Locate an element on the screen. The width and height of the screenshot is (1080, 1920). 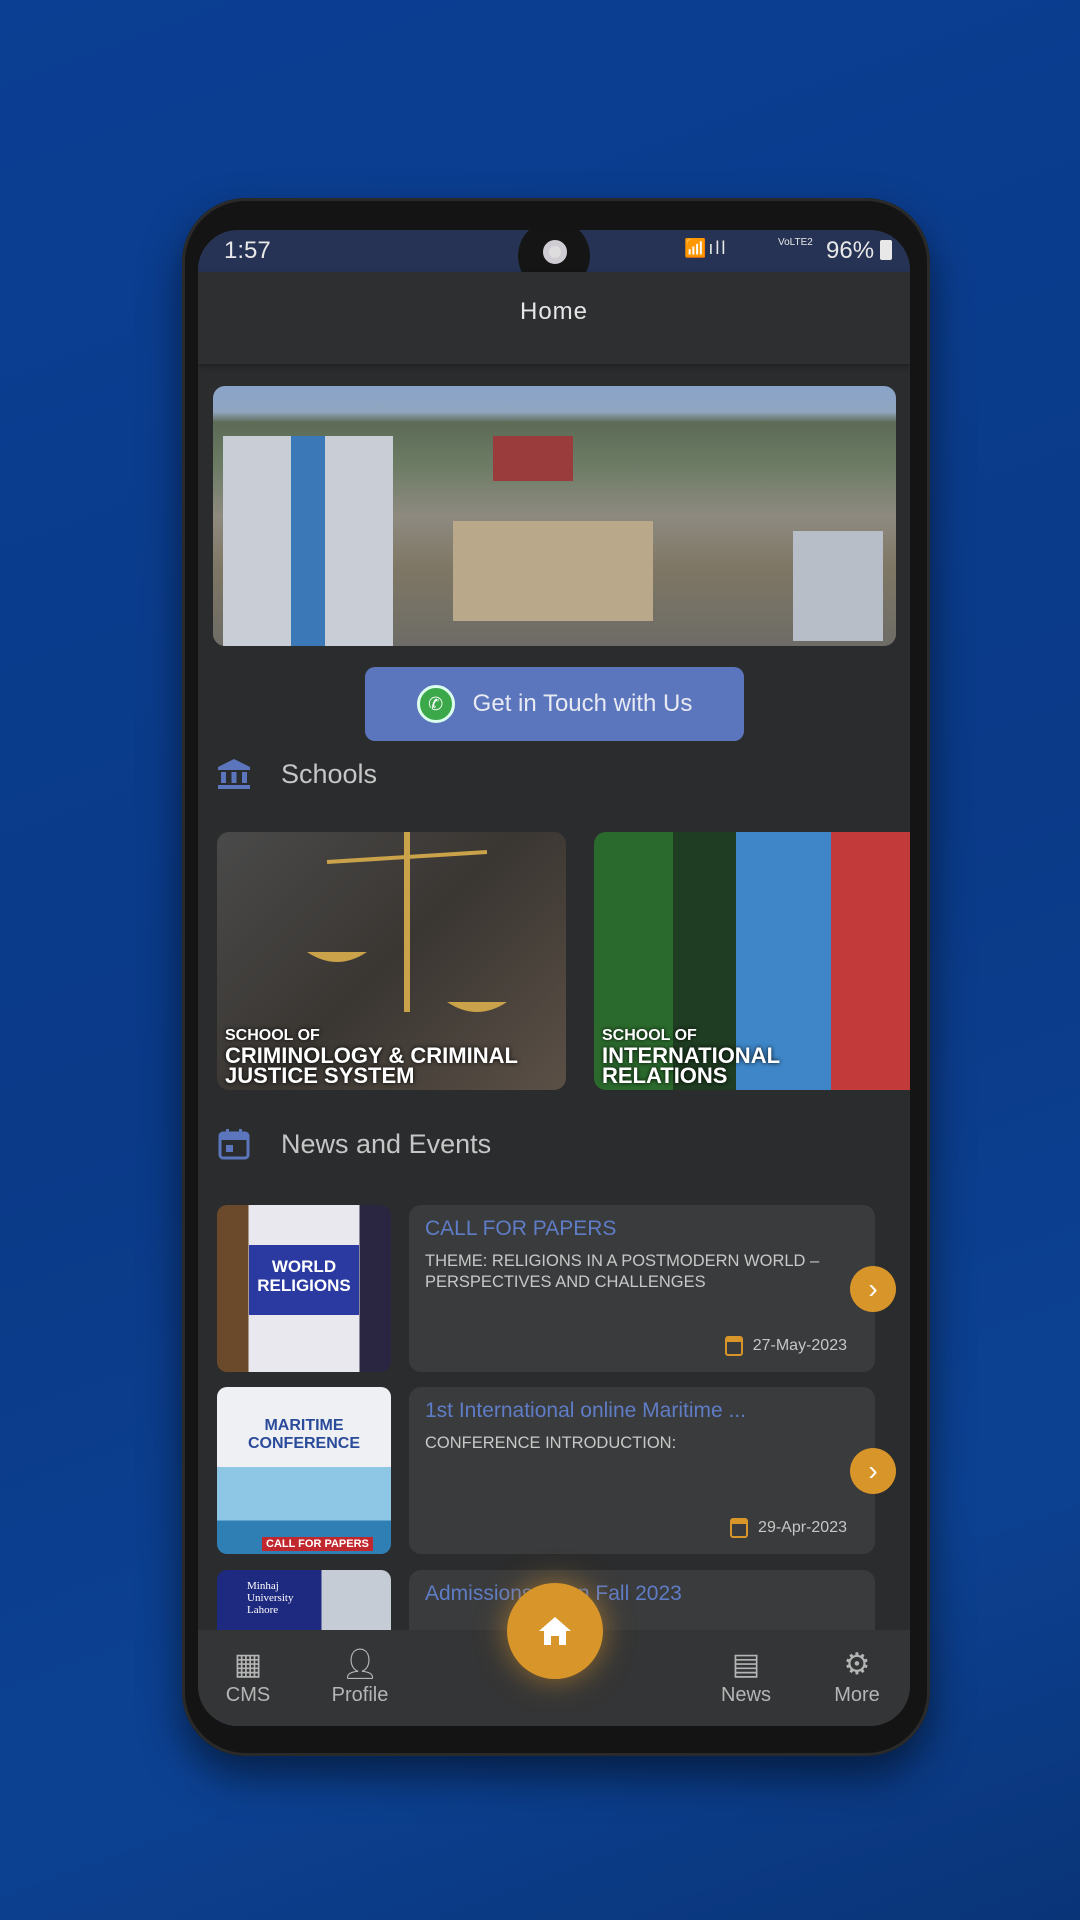
home-button is located at coordinates (555, 1631).